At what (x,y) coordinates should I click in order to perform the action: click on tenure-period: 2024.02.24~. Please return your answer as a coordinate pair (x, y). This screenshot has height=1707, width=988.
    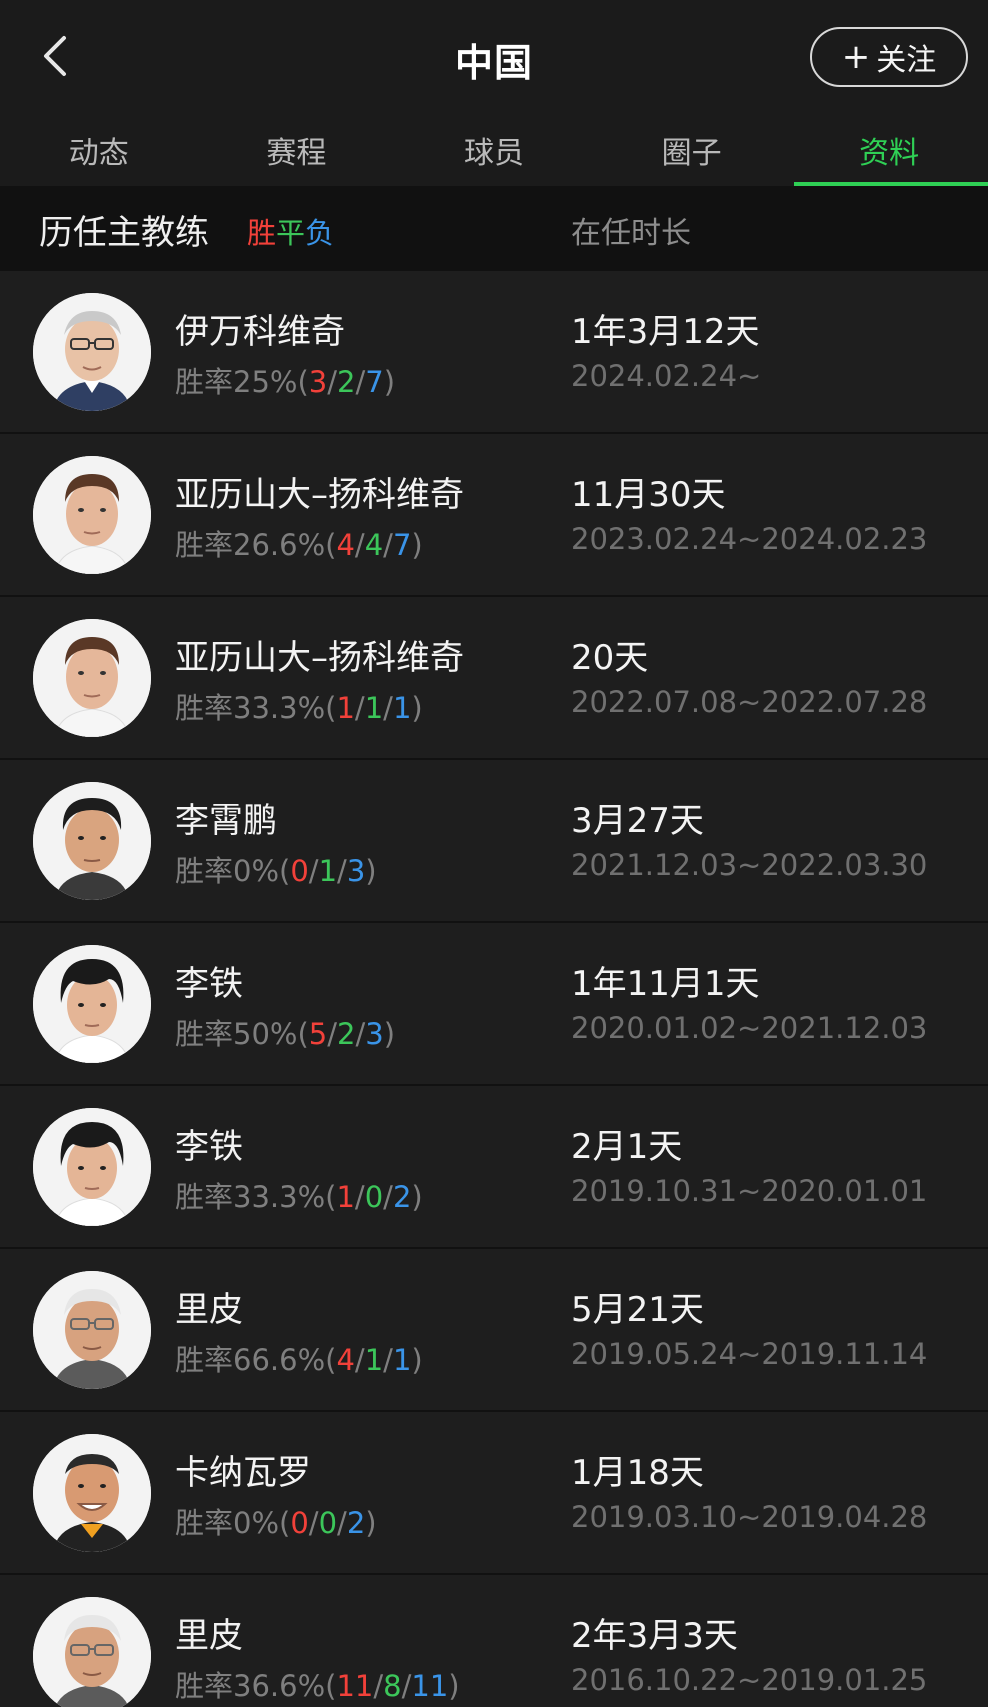
    Looking at the image, I should click on (666, 376).